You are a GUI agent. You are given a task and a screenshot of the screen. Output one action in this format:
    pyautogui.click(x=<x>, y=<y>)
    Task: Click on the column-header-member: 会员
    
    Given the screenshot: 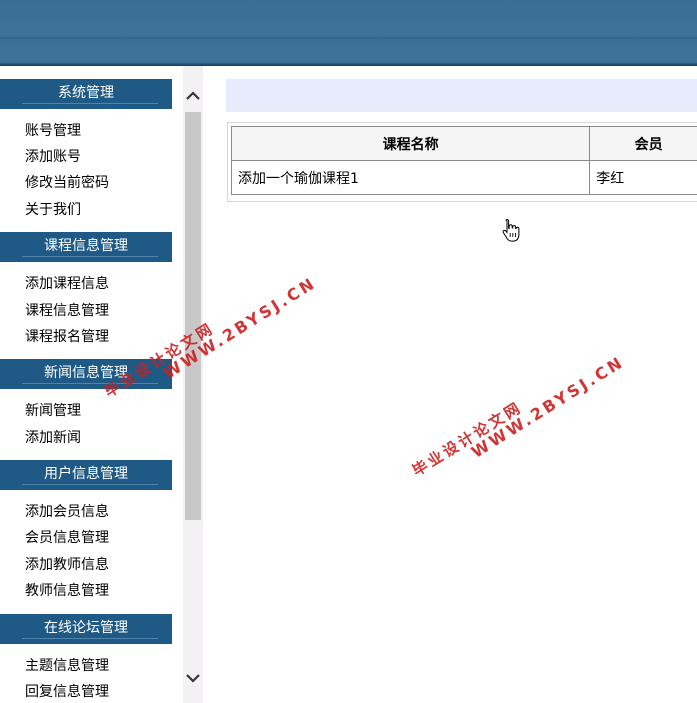 What is the action you would take?
    pyautogui.click(x=643, y=143)
    